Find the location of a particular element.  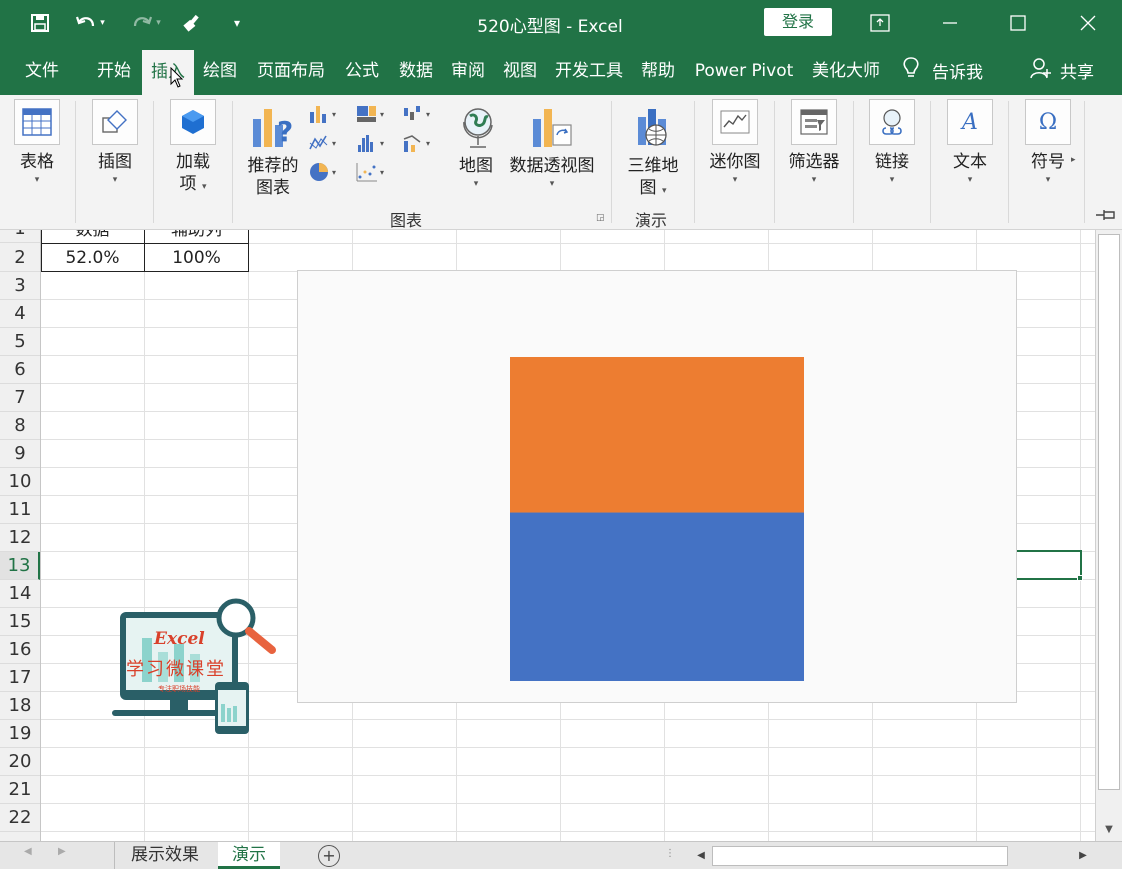

sparklines-button: 迷你图 ▾ is located at coordinates (735, 143).